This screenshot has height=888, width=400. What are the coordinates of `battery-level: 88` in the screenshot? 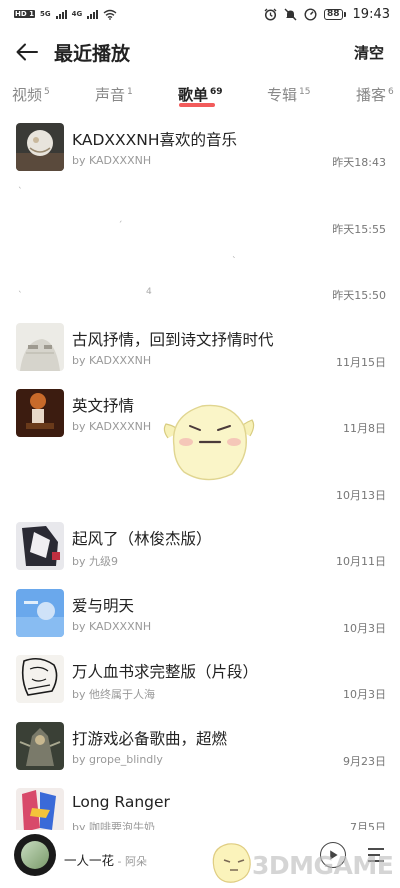 It's located at (333, 14).